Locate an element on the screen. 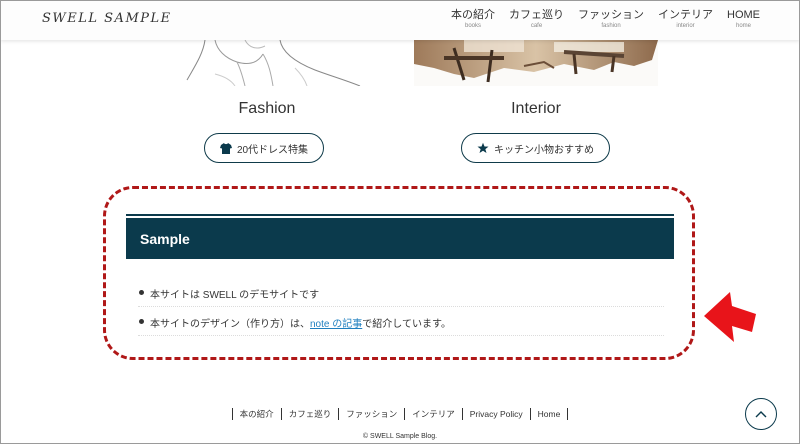 This screenshot has height=444, width=800. sample-widget-title: Sample is located at coordinates (400, 237).